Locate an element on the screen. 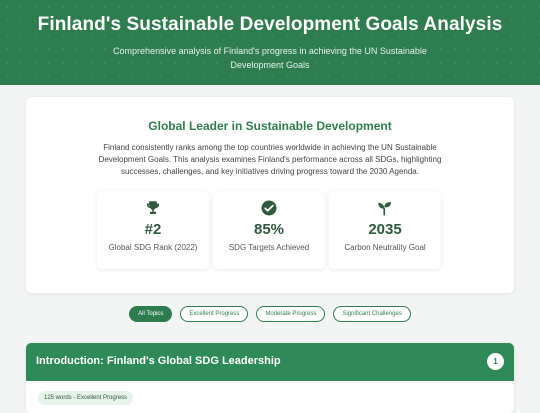 This screenshot has height=413, width=540. filter-excellent-progress: Excellent Progress is located at coordinates (214, 314).